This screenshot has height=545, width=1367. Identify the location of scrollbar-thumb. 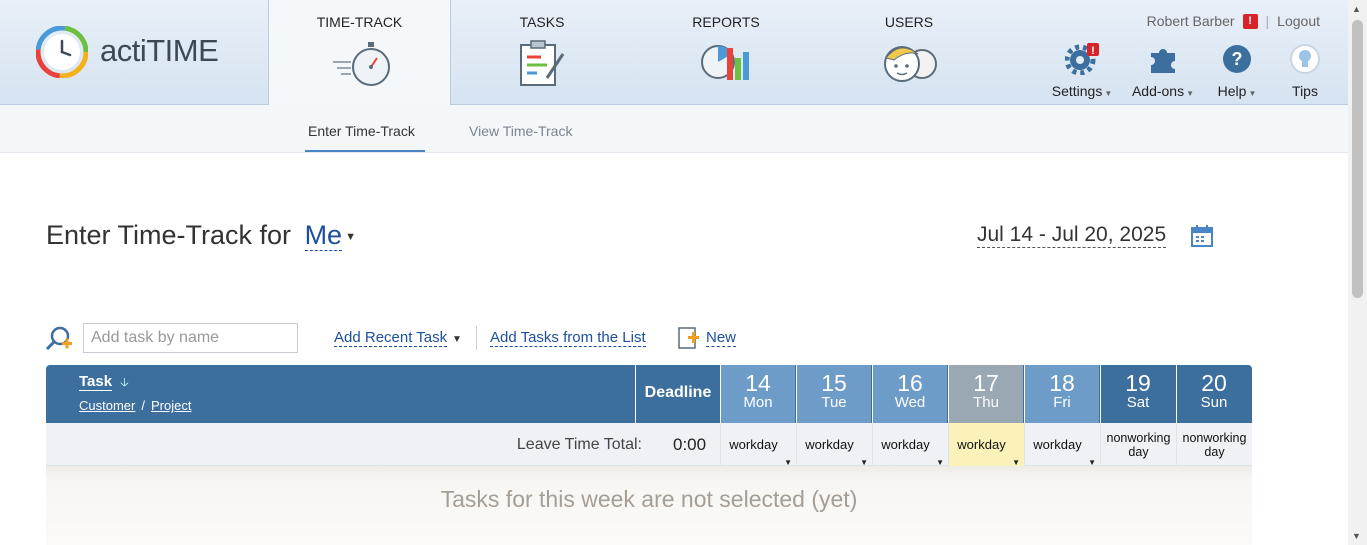
(1357, 159).